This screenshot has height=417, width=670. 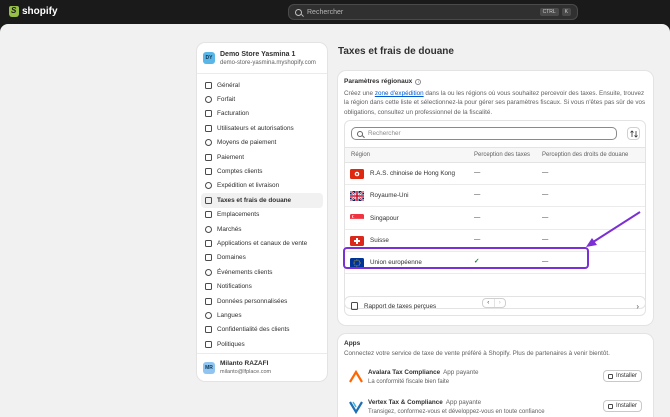 I want to click on highlight-box, so click(x=466, y=258).